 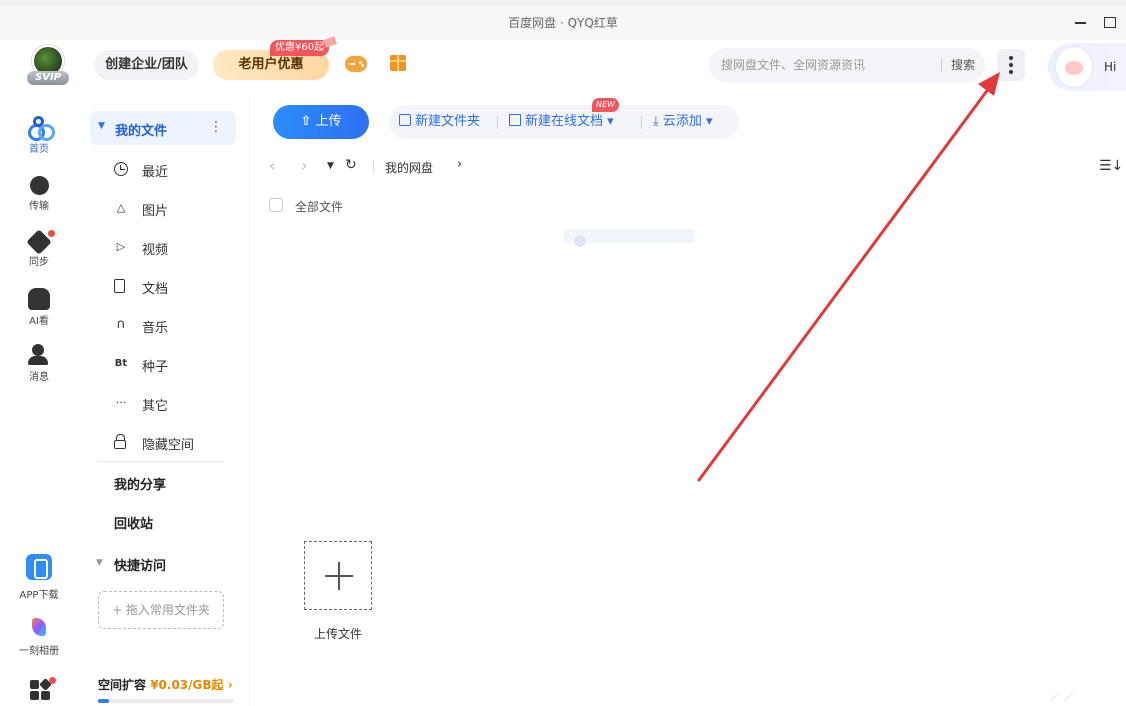 I want to click on file-toolbar: 新建文件夹 新建在线文档 ▾ ⤓ 云添加 ▾, so click(x=564, y=122).